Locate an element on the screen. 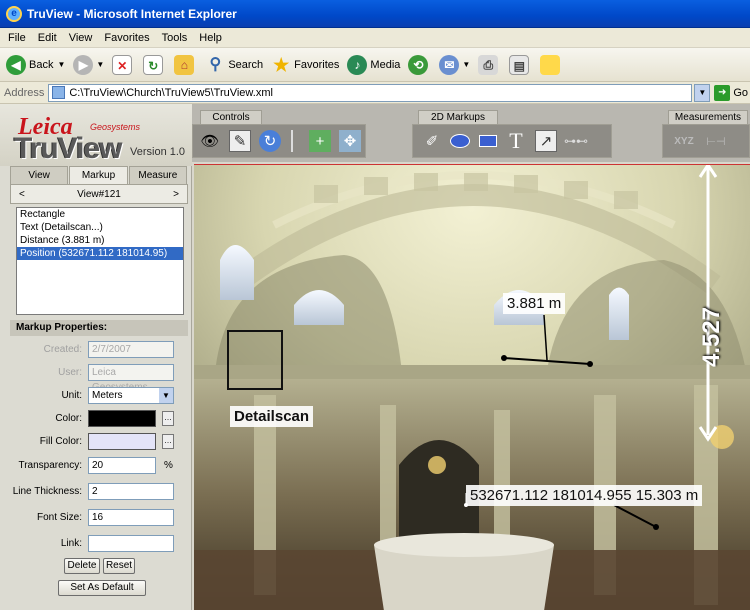 The width and height of the screenshot is (750, 610). favorites-button: ★ Favorites is located at coordinates (305, 65).